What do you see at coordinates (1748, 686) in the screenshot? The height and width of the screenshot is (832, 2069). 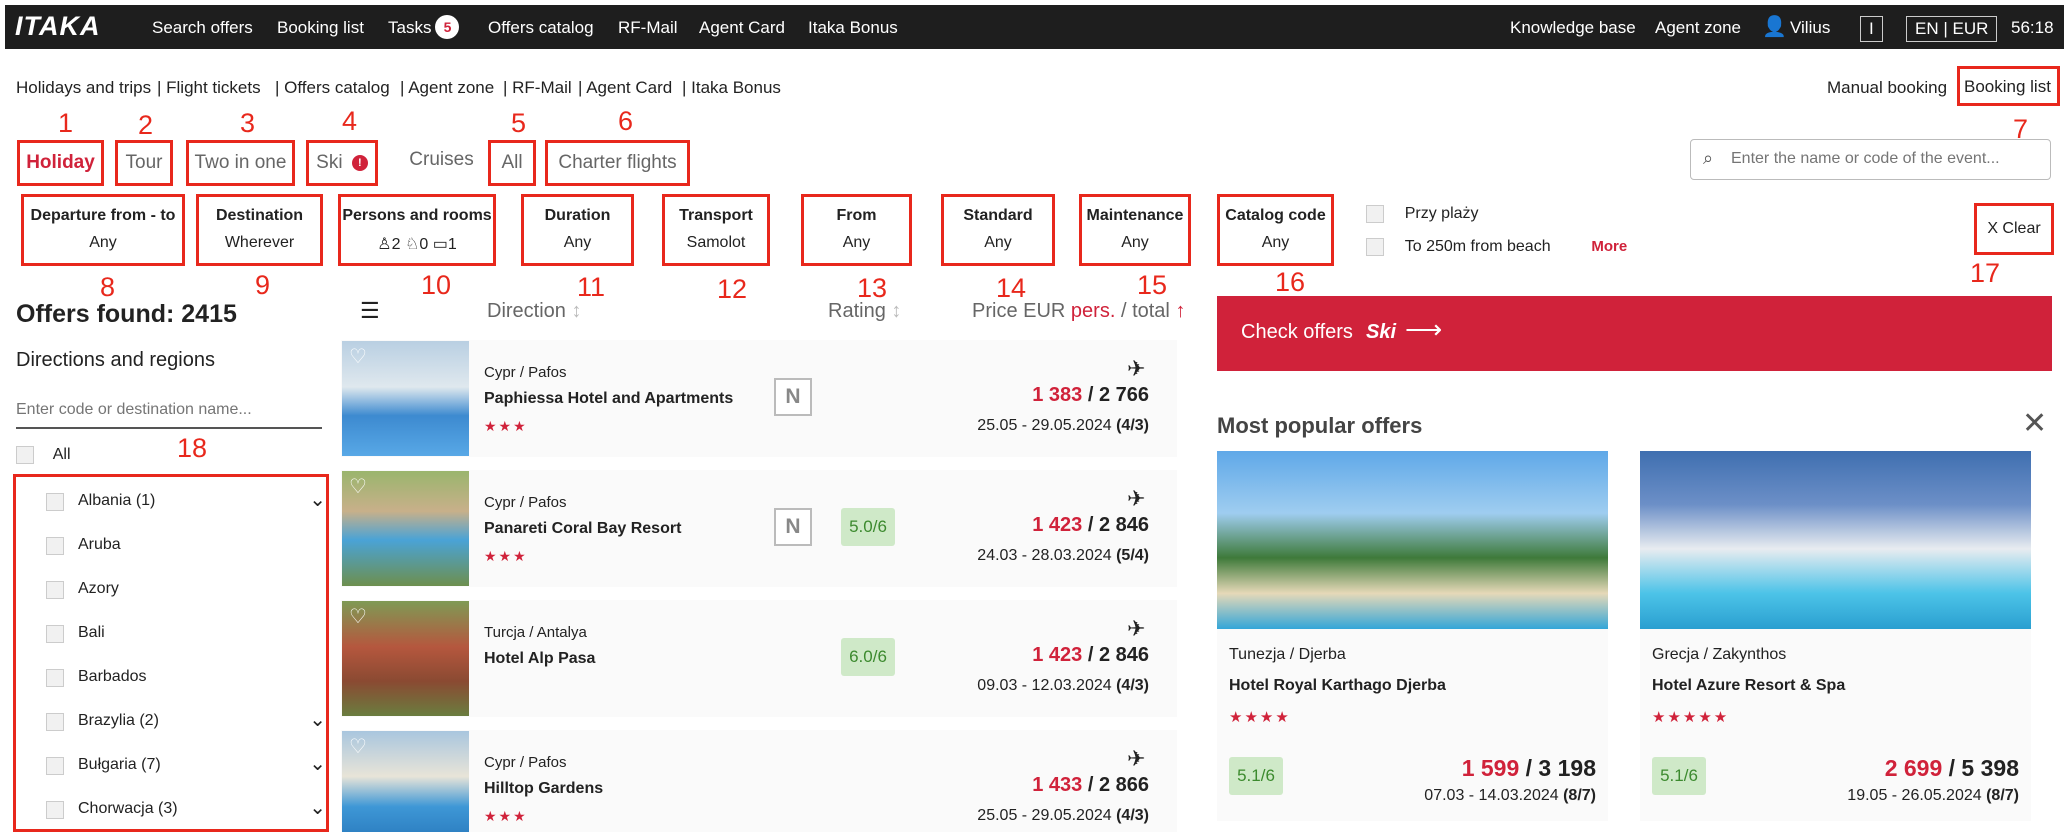 I see `popular-offer-name: Hotel Azure Resort & Spa` at bounding box center [1748, 686].